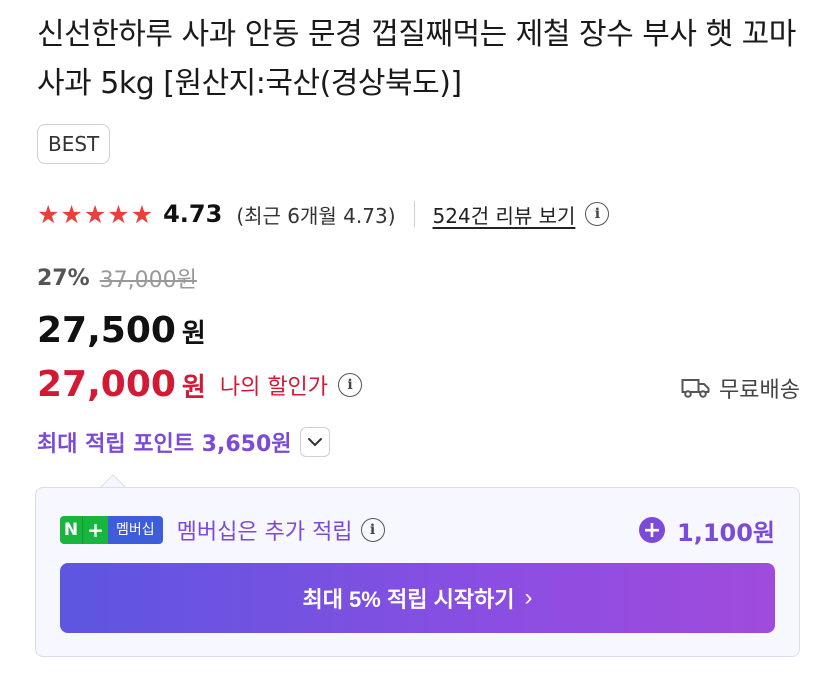  Describe the element at coordinates (417, 530) in the screenshot. I see `membership-row: N + 멤버십 멤버십은 추가 적립 i + 1,100원` at that location.